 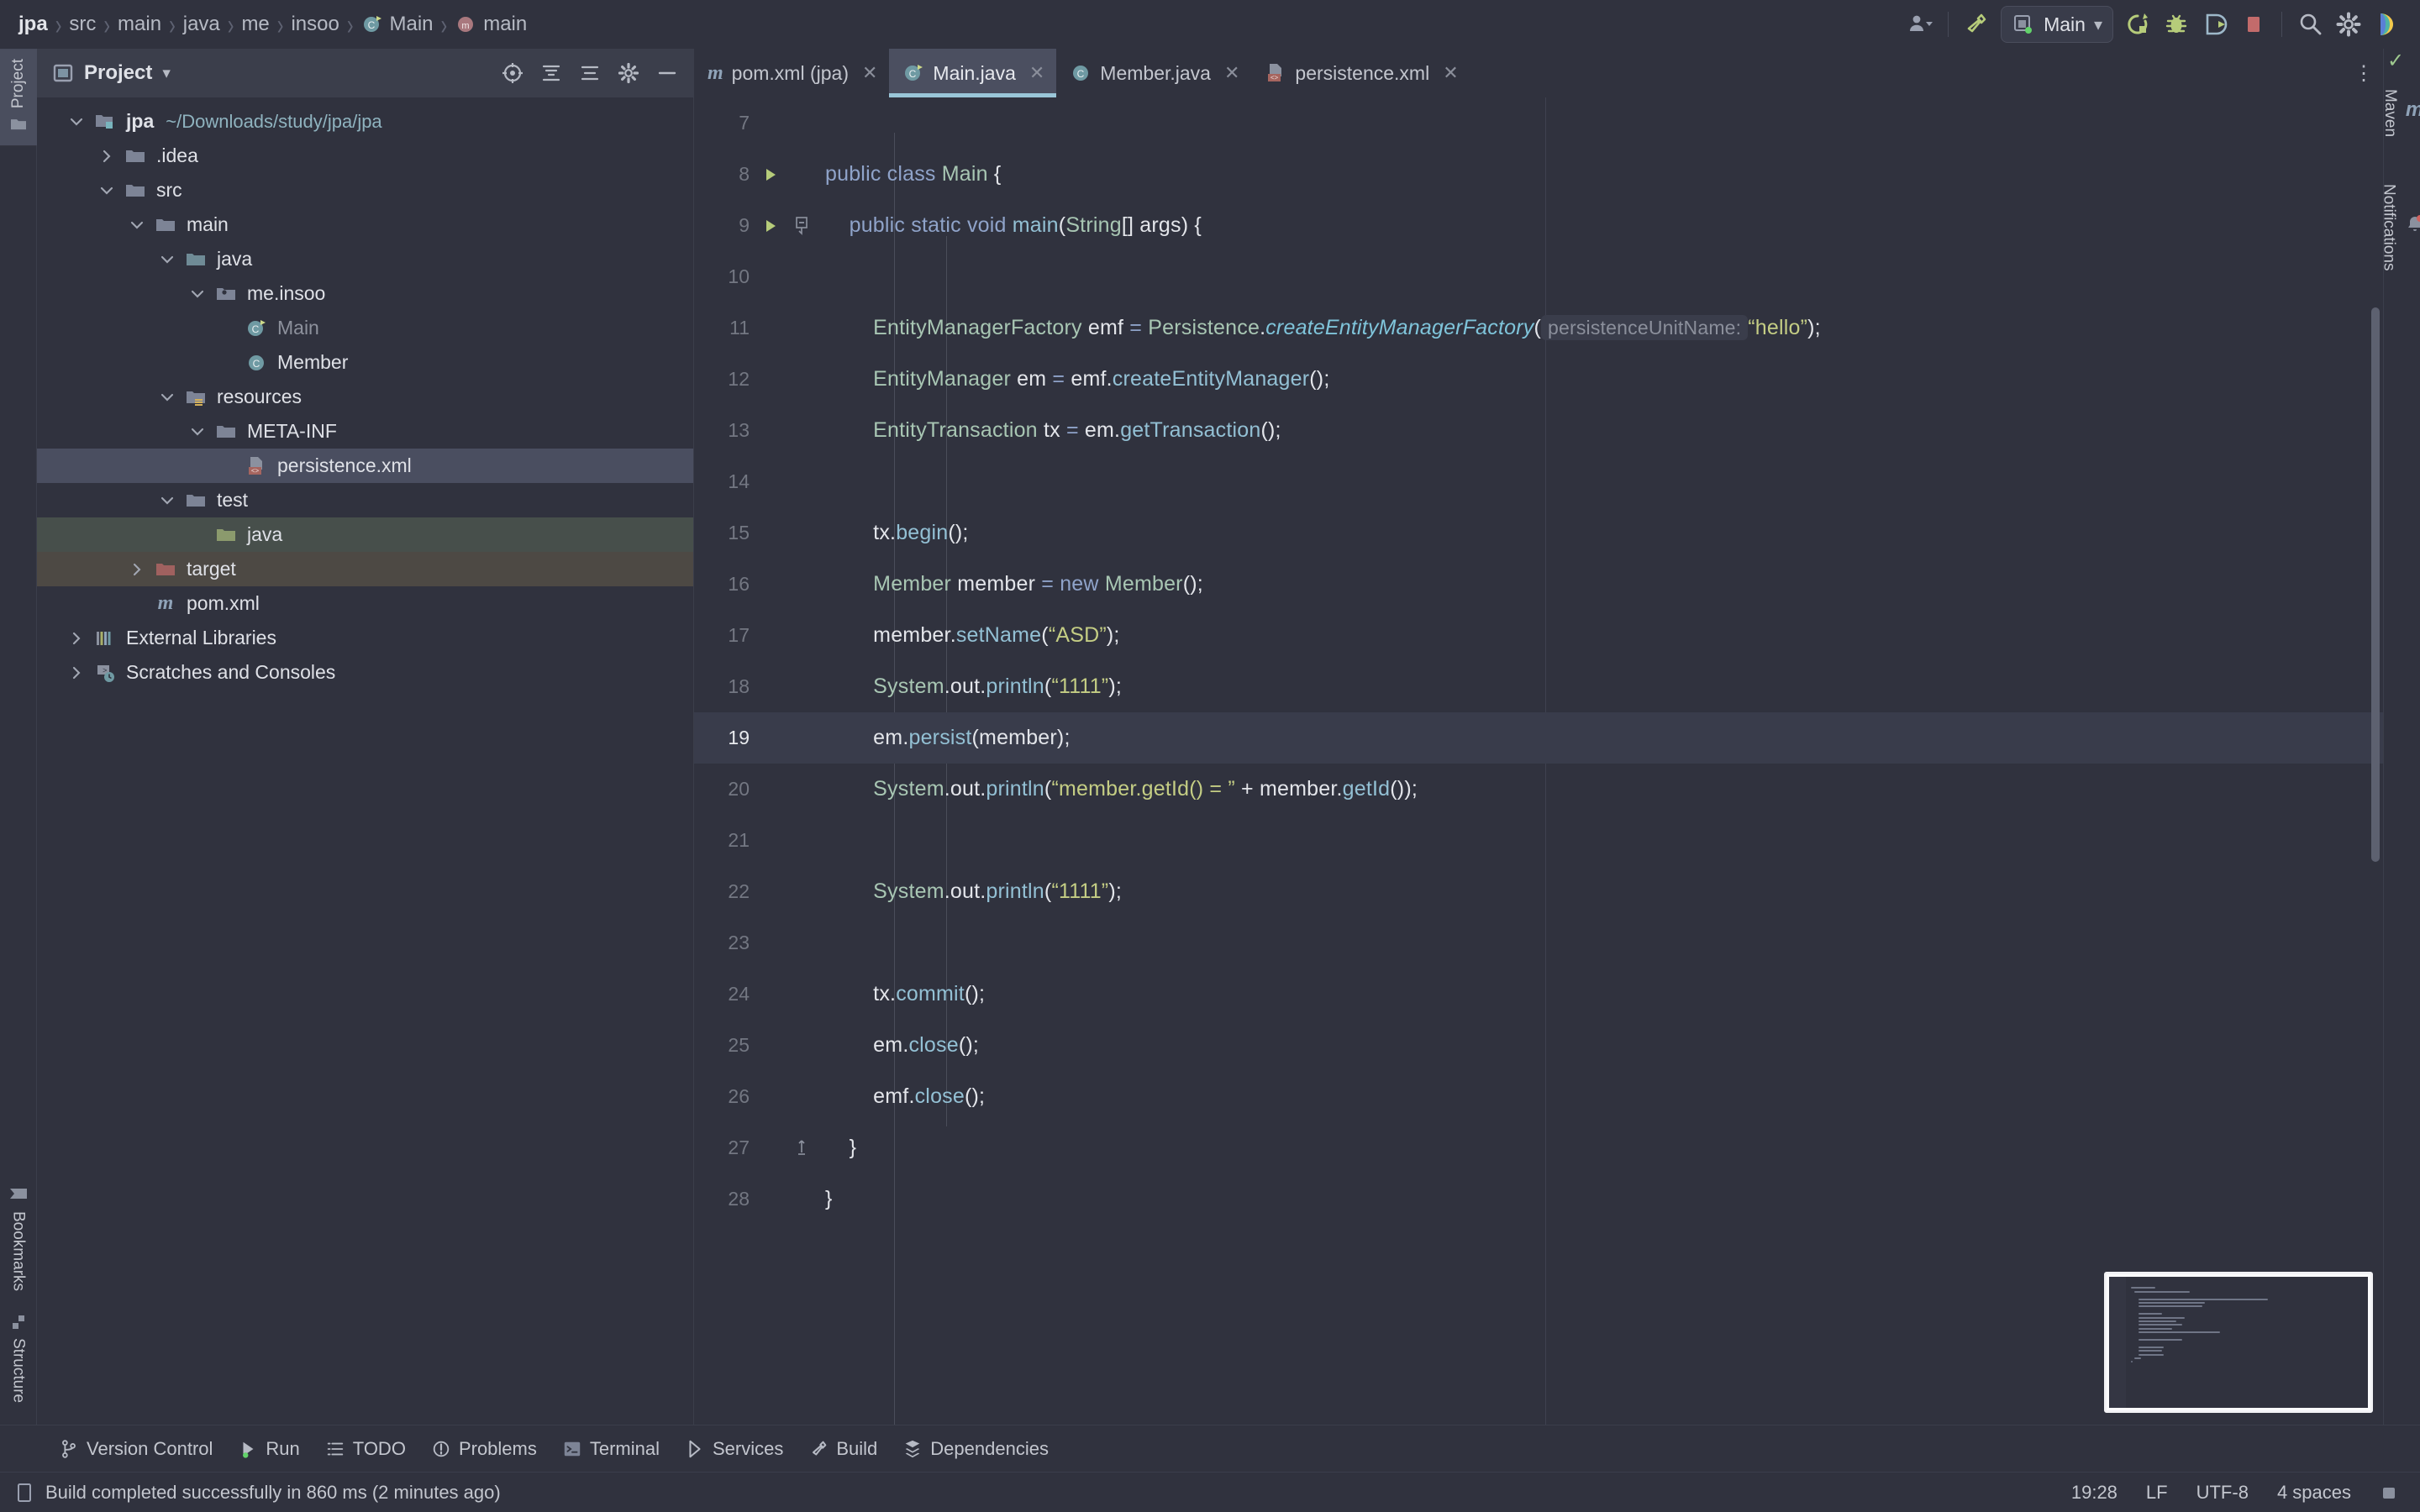 I want to click on code-line-27: 27 }, so click(x=1538, y=1147).